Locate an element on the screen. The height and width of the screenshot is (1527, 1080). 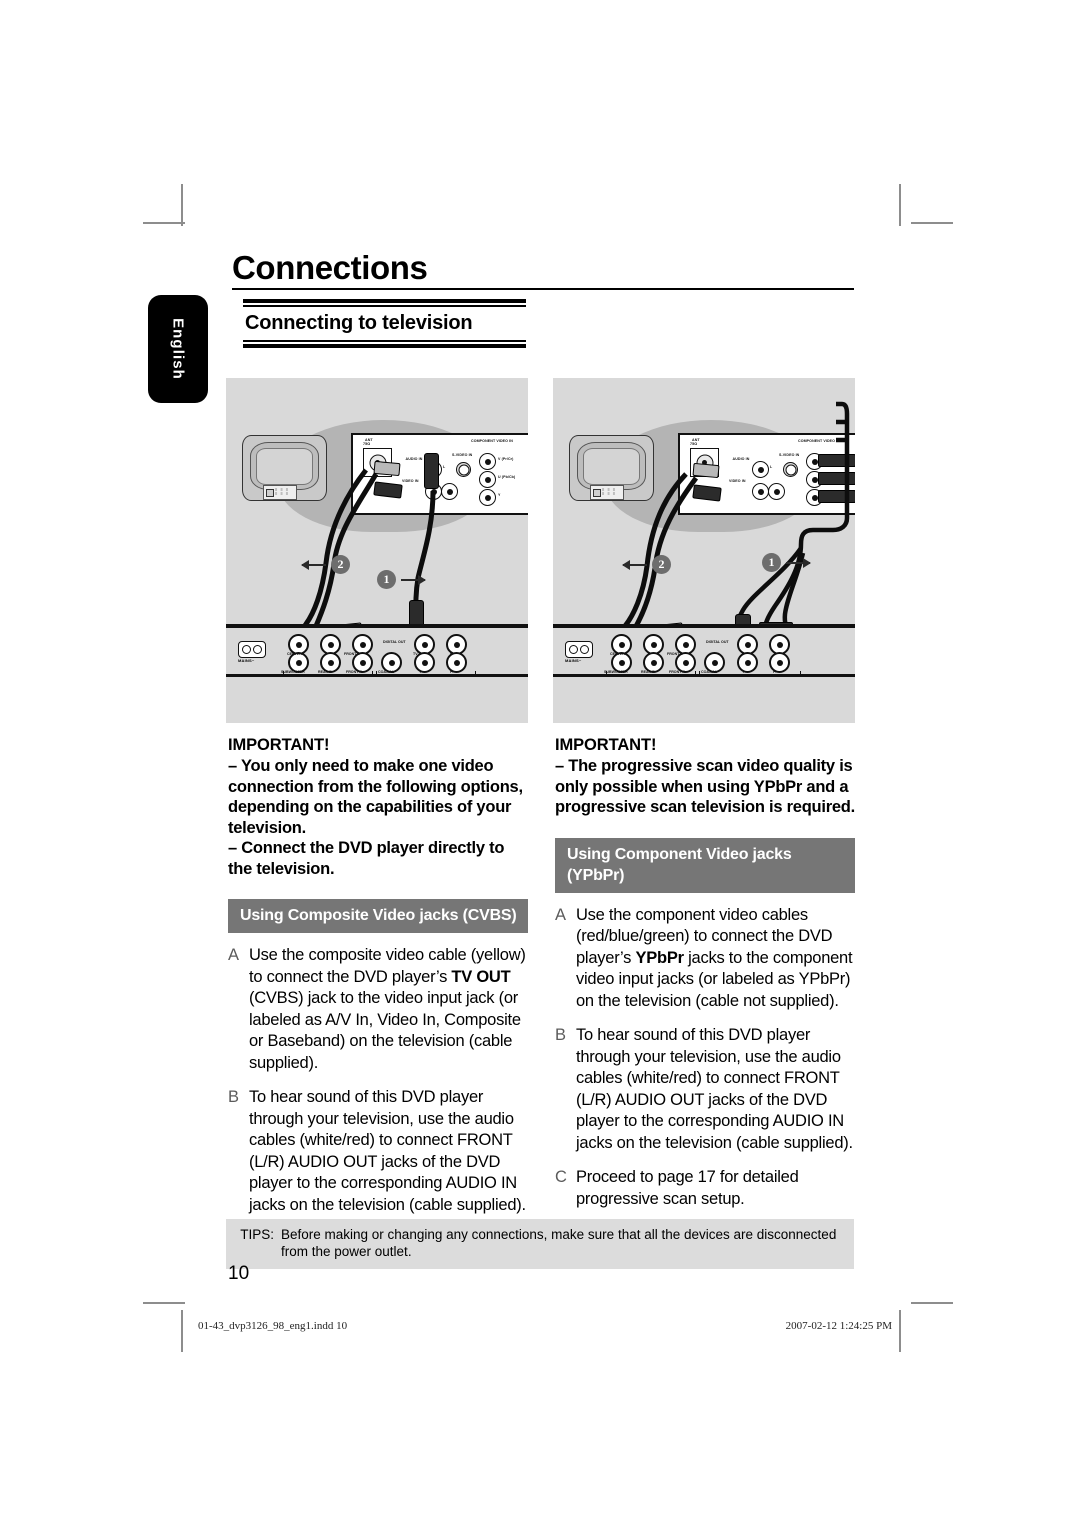
crop-mark-top-right-horizontal is located at coordinates (932, 223).